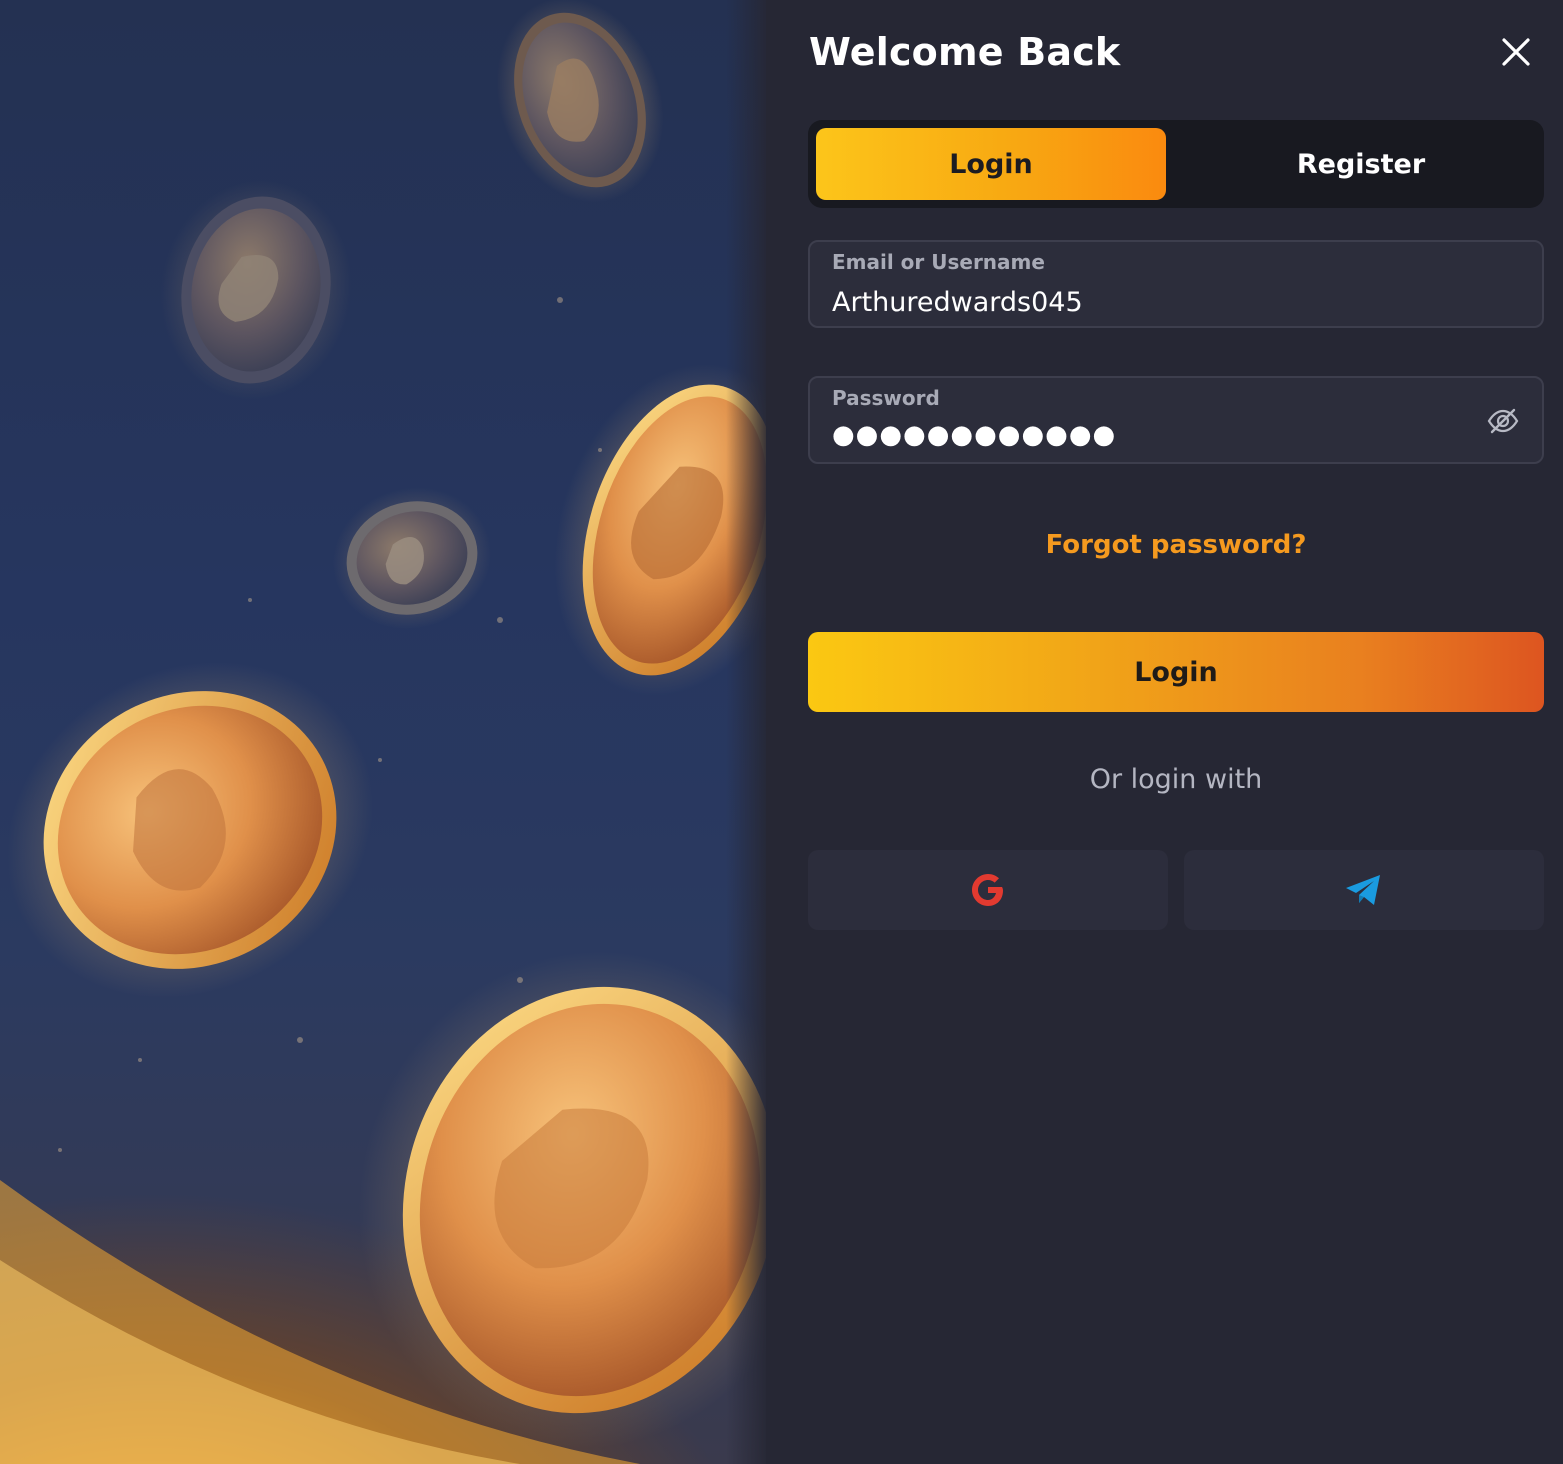 Image resolution: width=1563 pixels, height=1464 pixels. I want to click on social-login-heading: Or login with, so click(1176, 779).